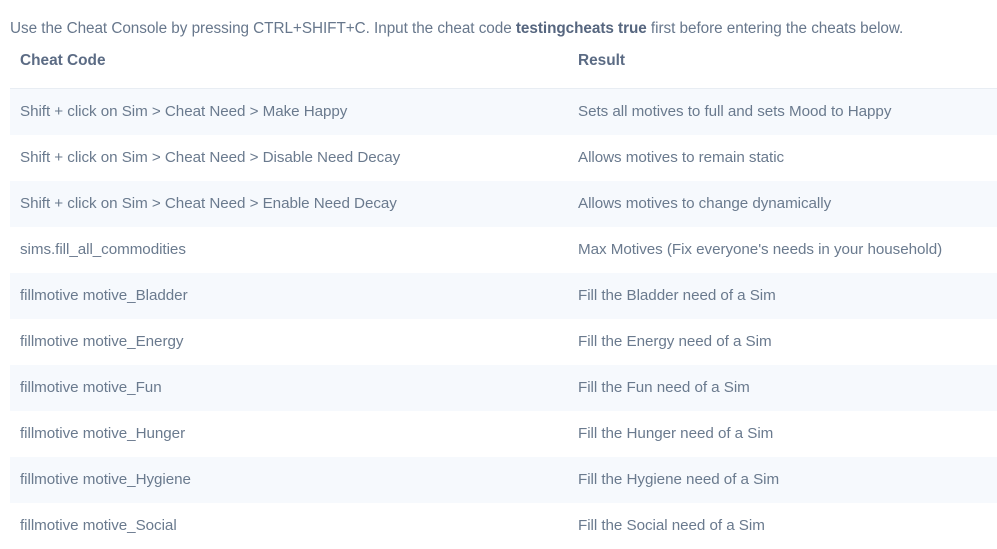 Image resolution: width=997 pixels, height=549 pixels. Describe the element at coordinates (775, 29) in the screenshot. I see `intro-text-after: first before entering the cheats below.` at that location.